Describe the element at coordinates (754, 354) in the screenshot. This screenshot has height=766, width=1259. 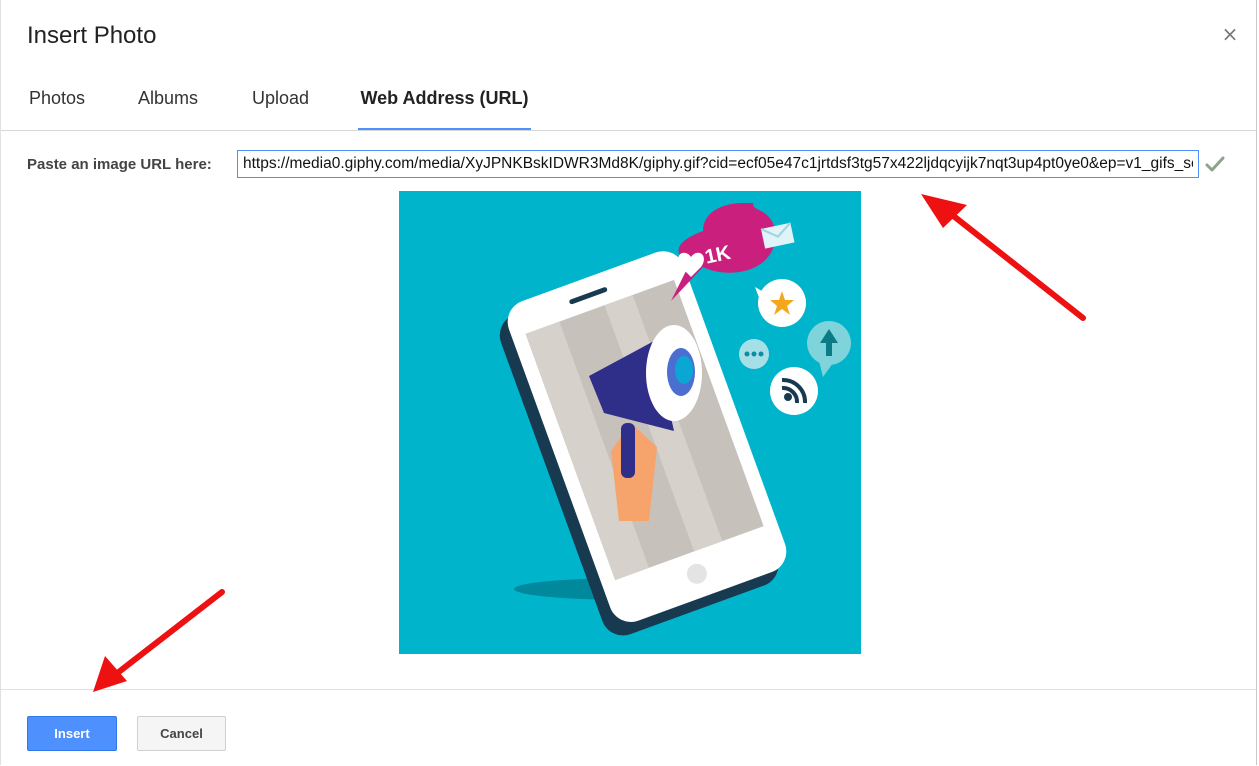
I see `typing-speech-bubble` at that location.